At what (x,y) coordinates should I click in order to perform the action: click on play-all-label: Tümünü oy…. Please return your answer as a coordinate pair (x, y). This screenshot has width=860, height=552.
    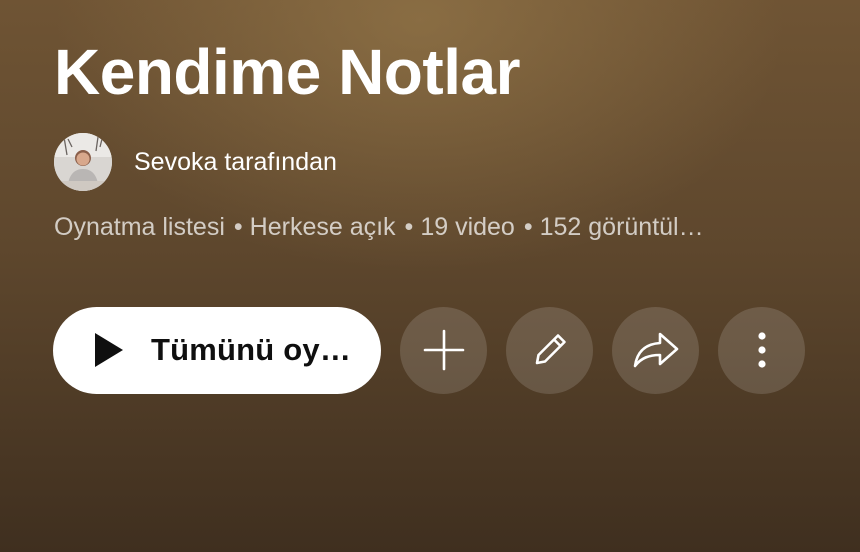
    Looking at the image, I should click on (251, 349).